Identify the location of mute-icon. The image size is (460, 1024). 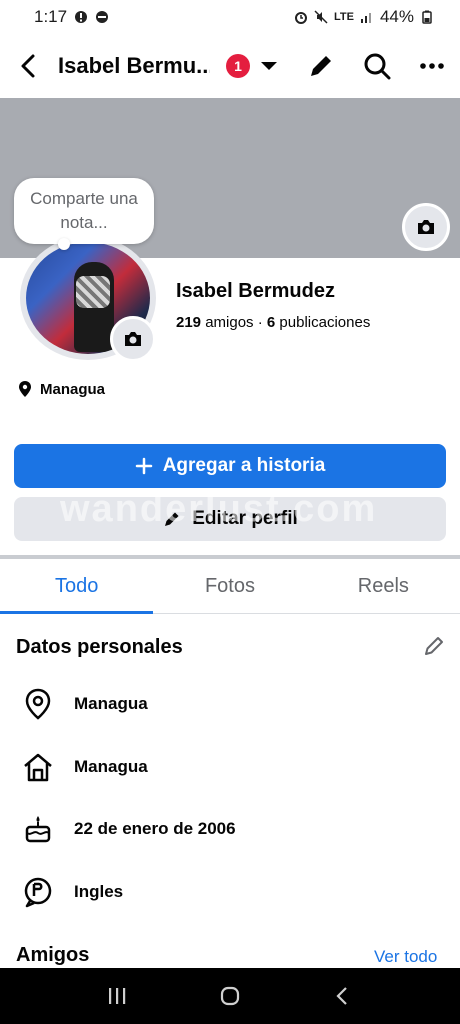
(321, 17).